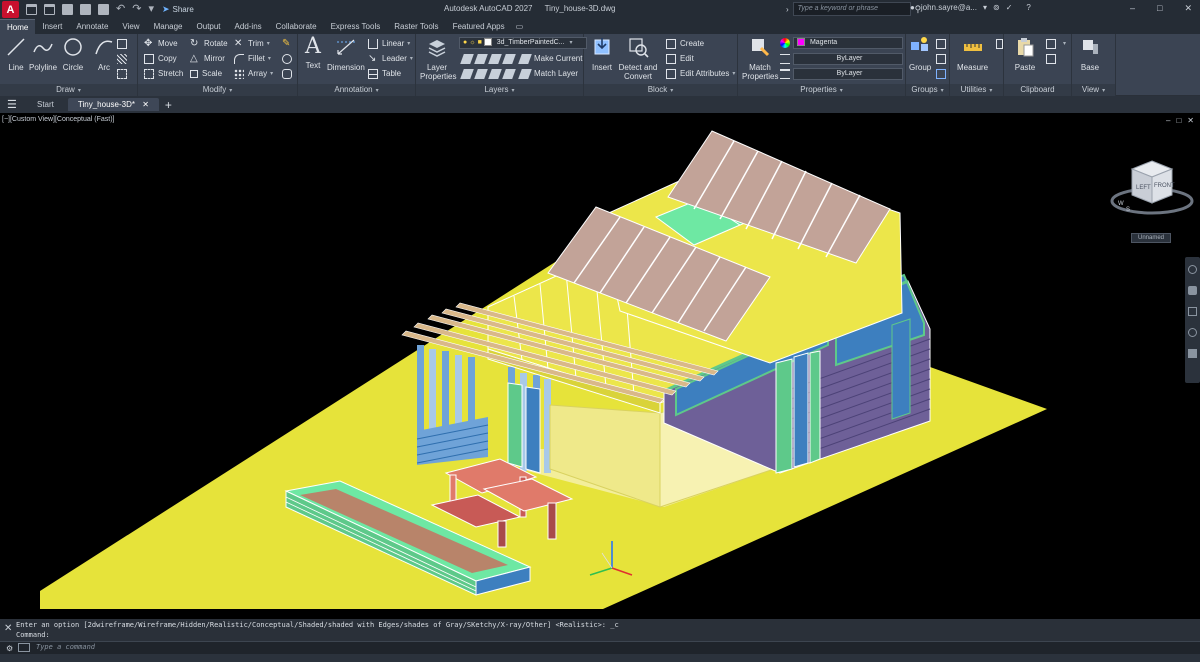 The image size is (1200, 662). What do you see at coordinates (136, 9) in the screenshot?
I see `redo-icon: ↷` at bounding box center [136, 9].